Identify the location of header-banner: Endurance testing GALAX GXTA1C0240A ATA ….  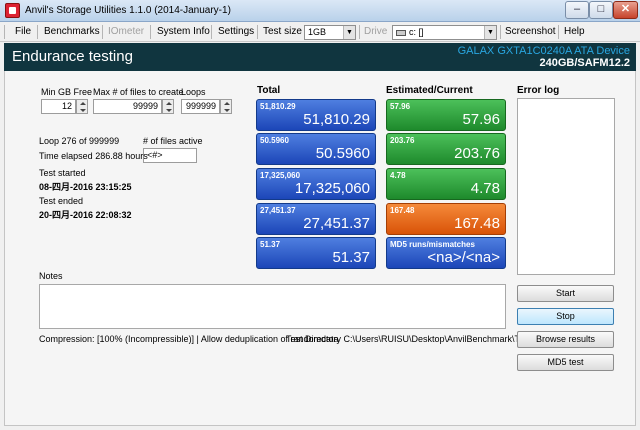
(320, 57).